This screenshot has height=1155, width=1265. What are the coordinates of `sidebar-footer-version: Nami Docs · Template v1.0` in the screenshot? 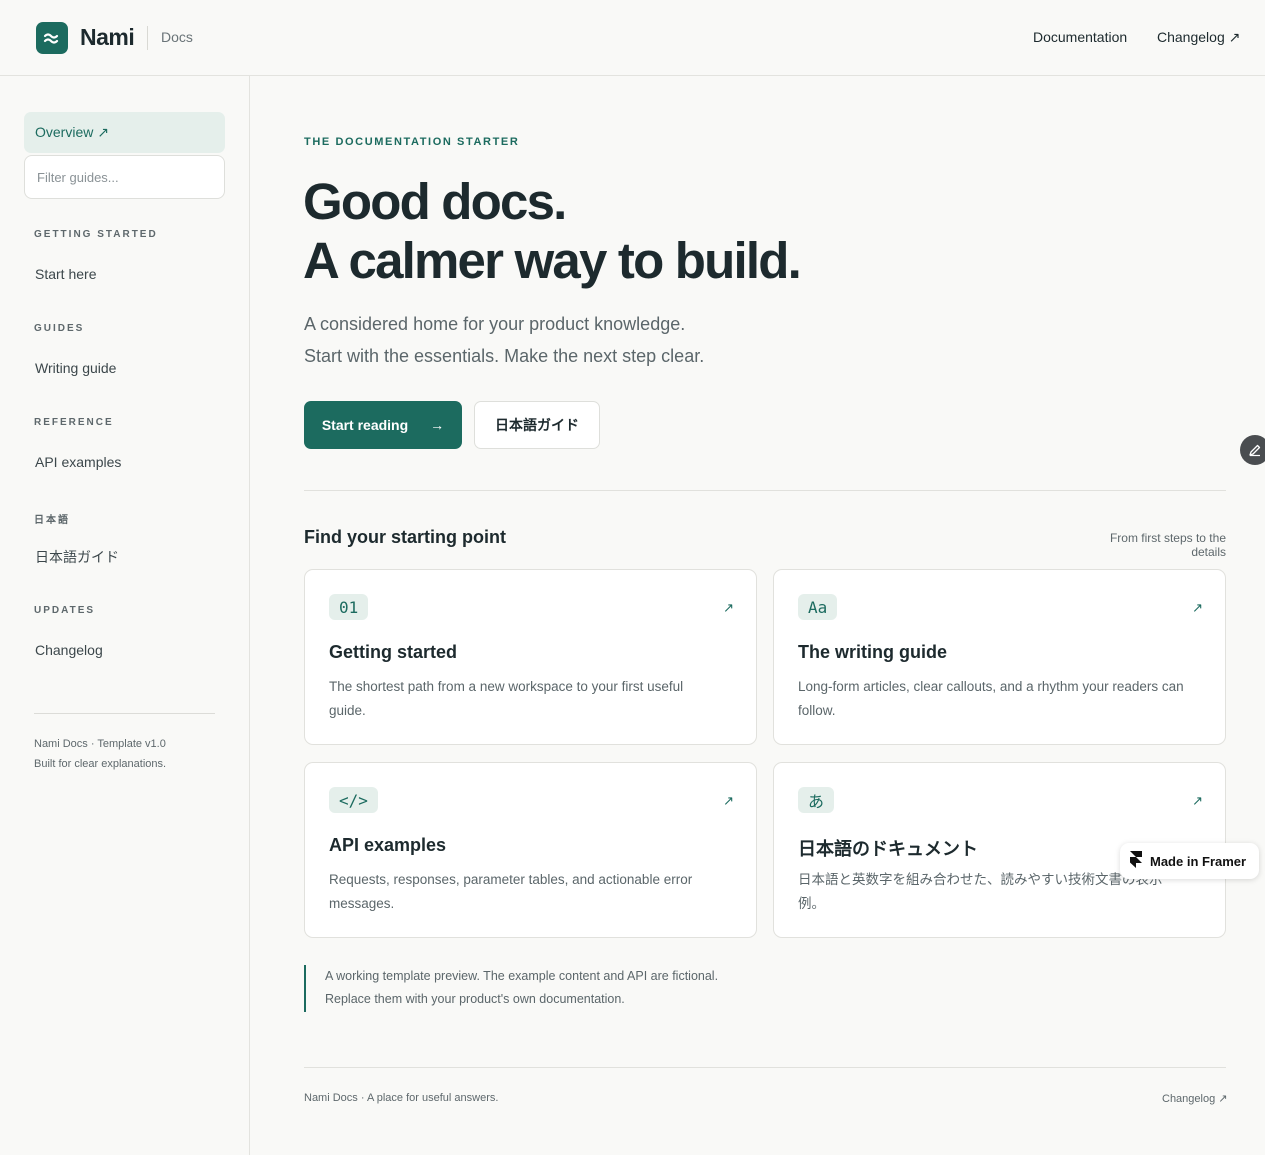 It's located at (100, 744).